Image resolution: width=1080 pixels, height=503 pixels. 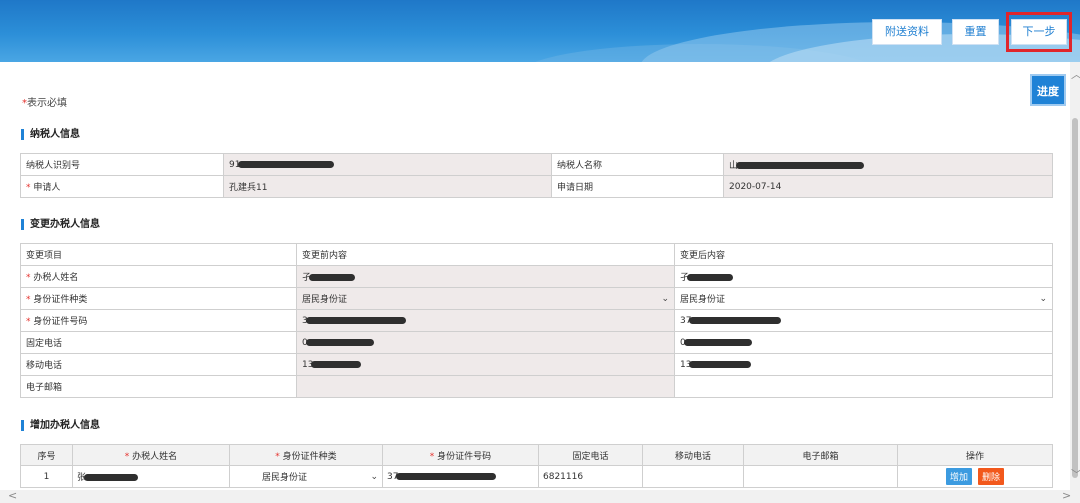 What do you see at coordinates (46, 455) in the screenshot?
I see `column-header: 序号` at bounding box center [46, 455].